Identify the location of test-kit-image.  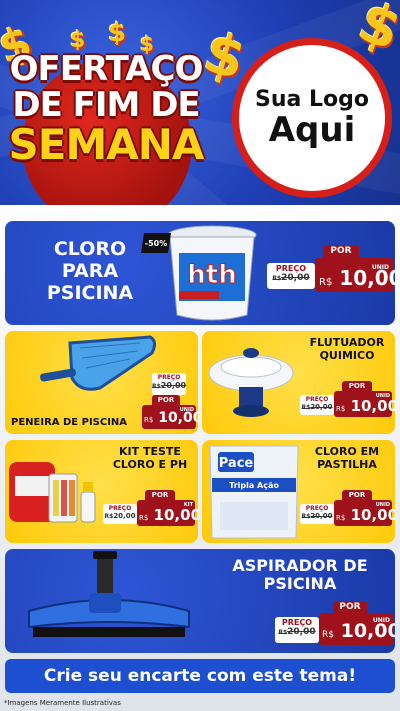
(52, 492).